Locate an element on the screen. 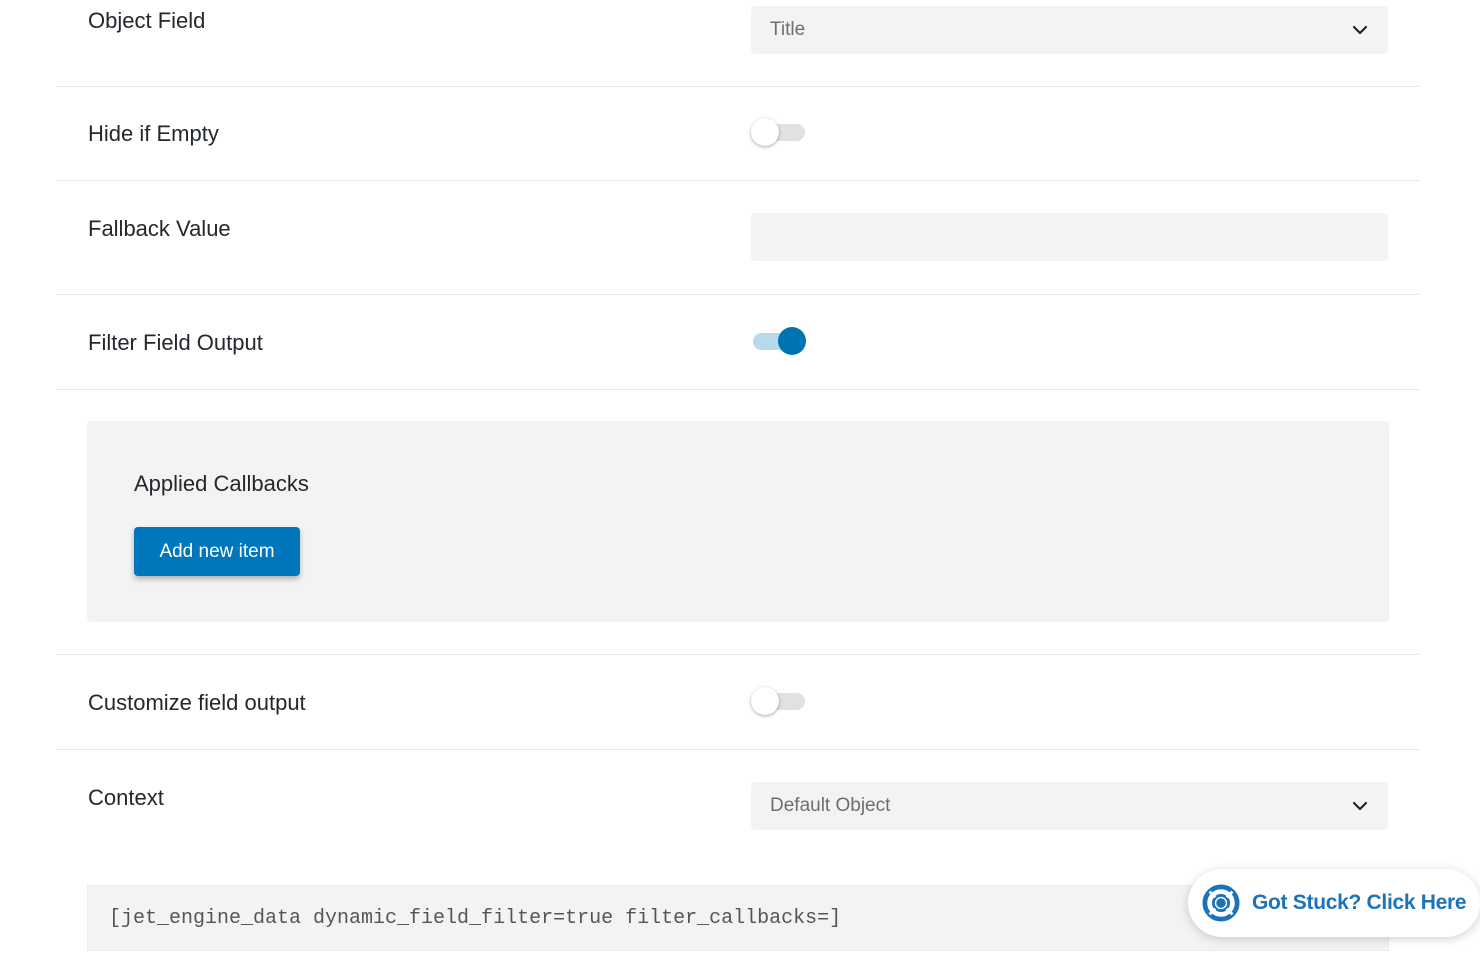 The height and width of the screenshot is (954, 1480). help-label: Got Stuck? Click Here is located at coordinates (1359, 902).